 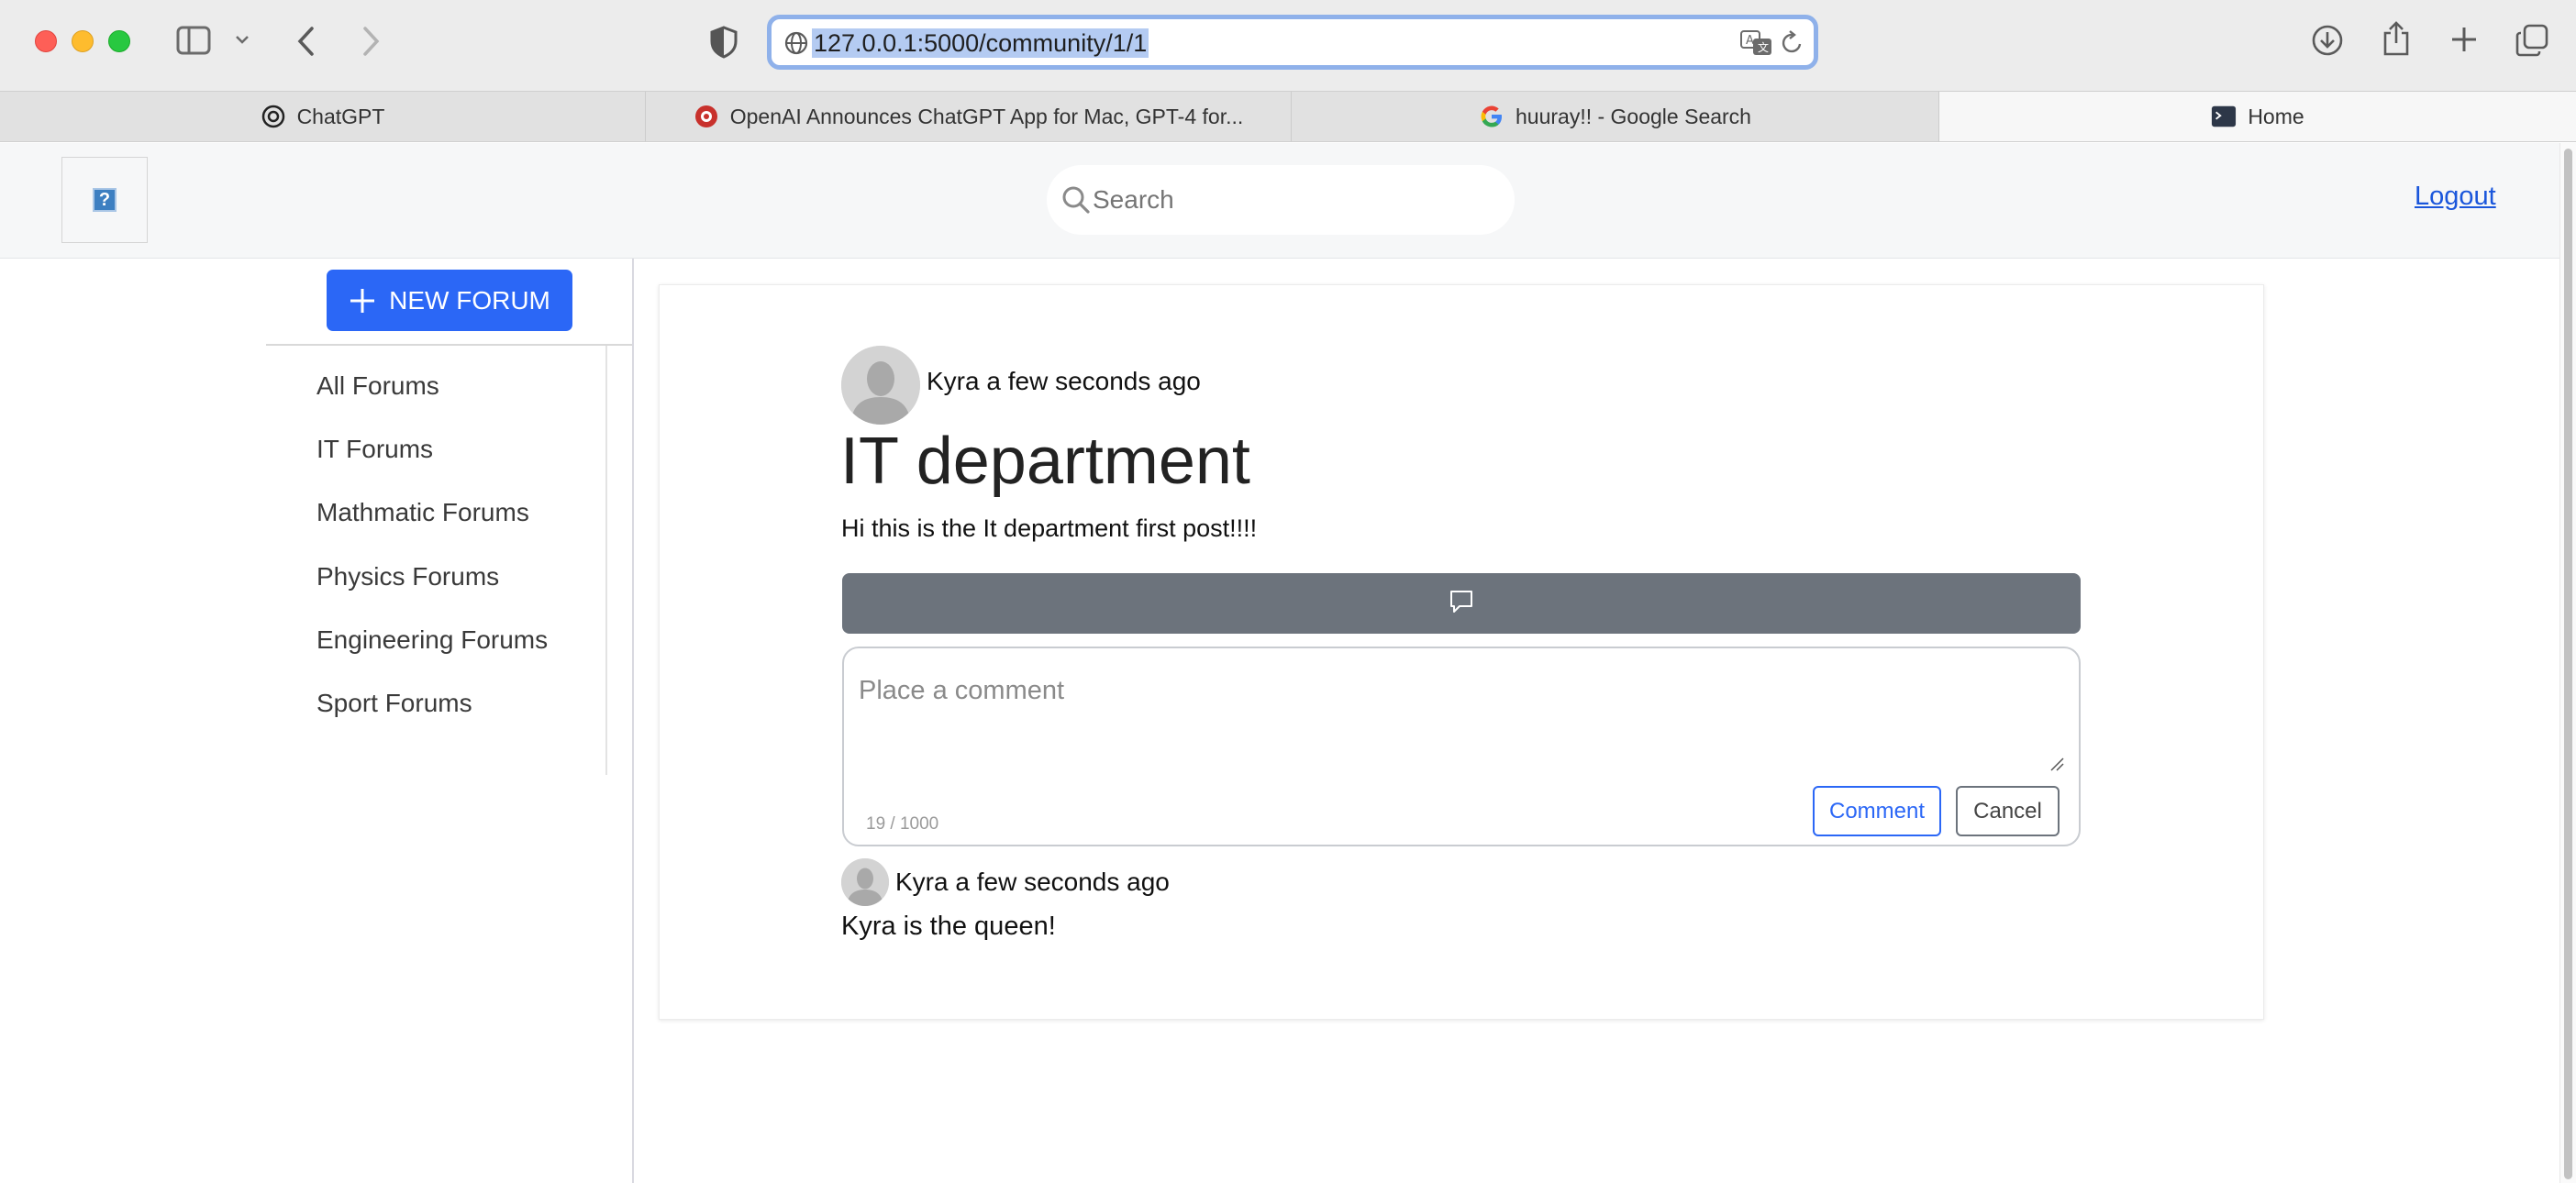 What do you see at coordinates (1459, 720) in the screenshot?
I see `comment-textarea` at bounding box center [1459, 720].